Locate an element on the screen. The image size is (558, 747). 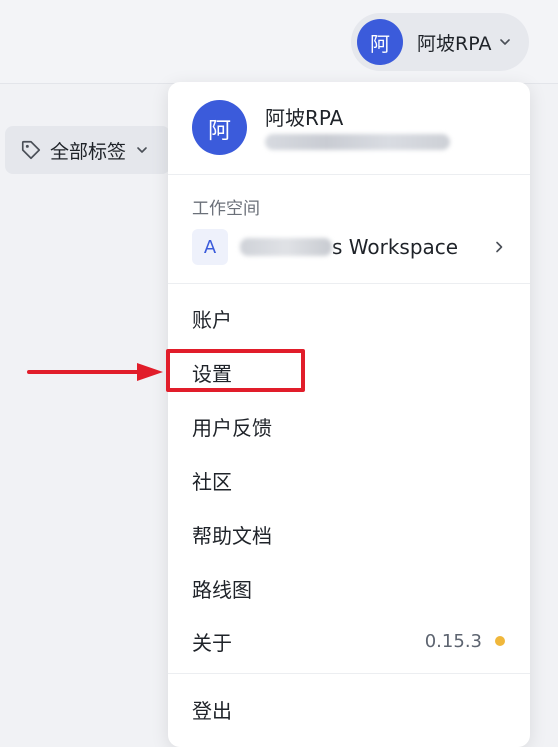
menu-item-label: 帮助文档 is located at coordinates (232, 535).